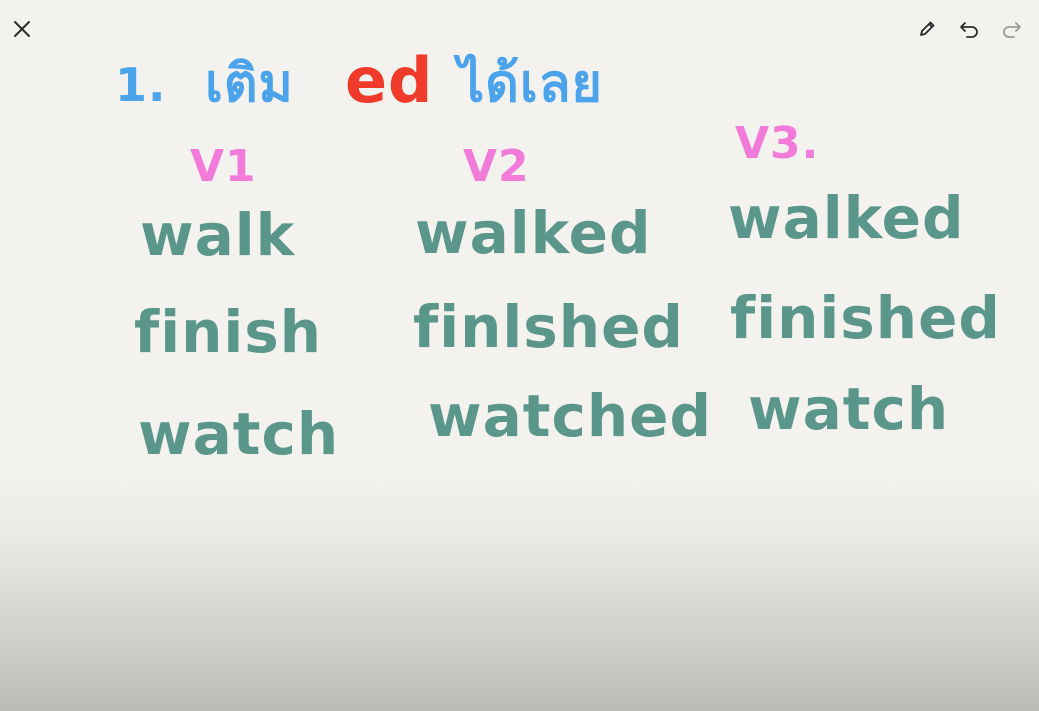 This screenshot has width=1039, height=711. I want to click on verb-finish-v1: finish, so click(228, 332).